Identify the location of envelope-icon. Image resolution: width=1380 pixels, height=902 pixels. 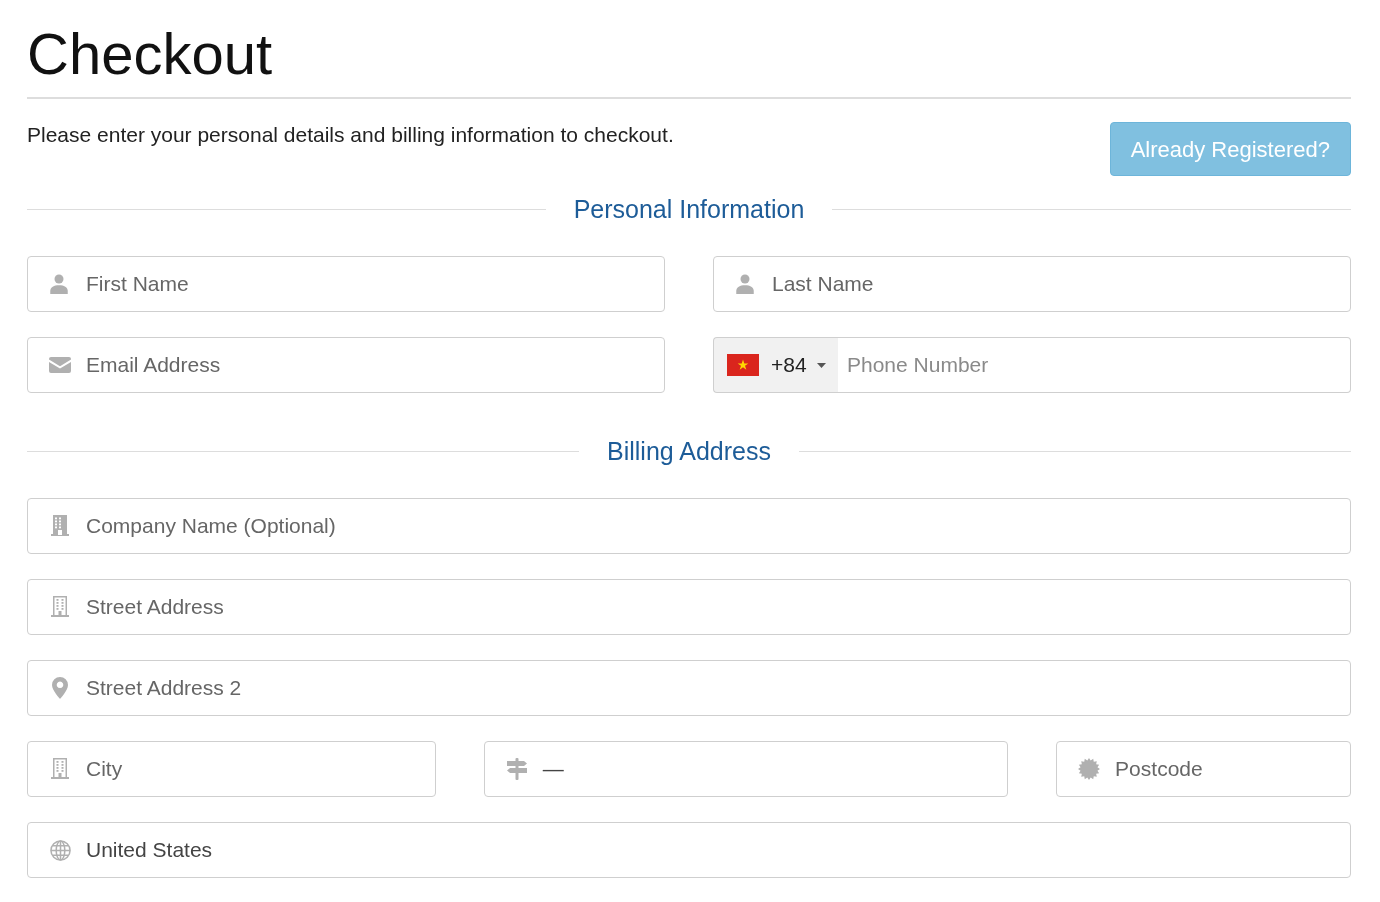
(60, 365).